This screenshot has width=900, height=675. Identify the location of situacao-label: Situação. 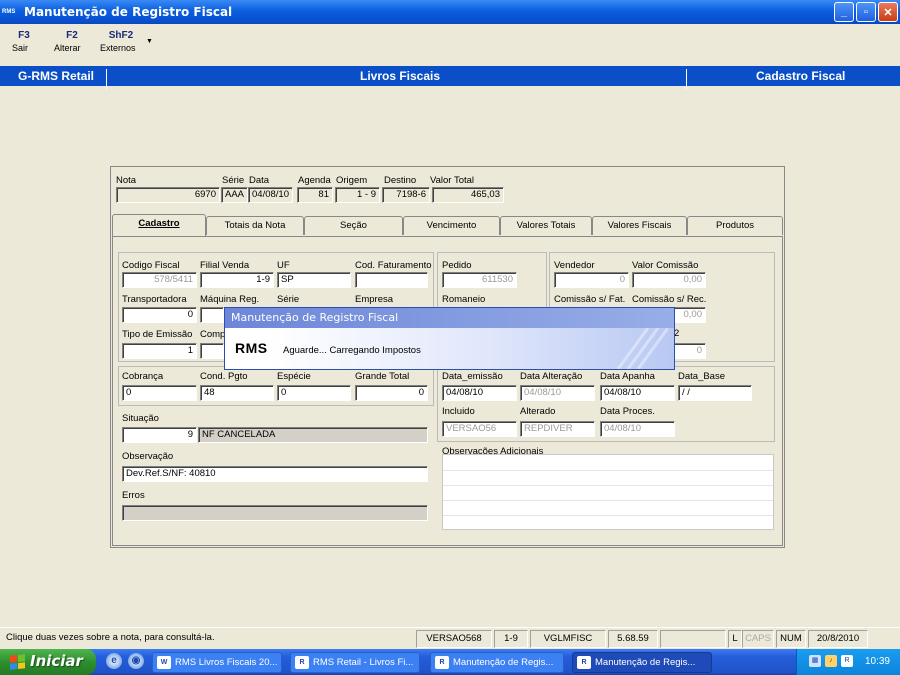
(140, 418).